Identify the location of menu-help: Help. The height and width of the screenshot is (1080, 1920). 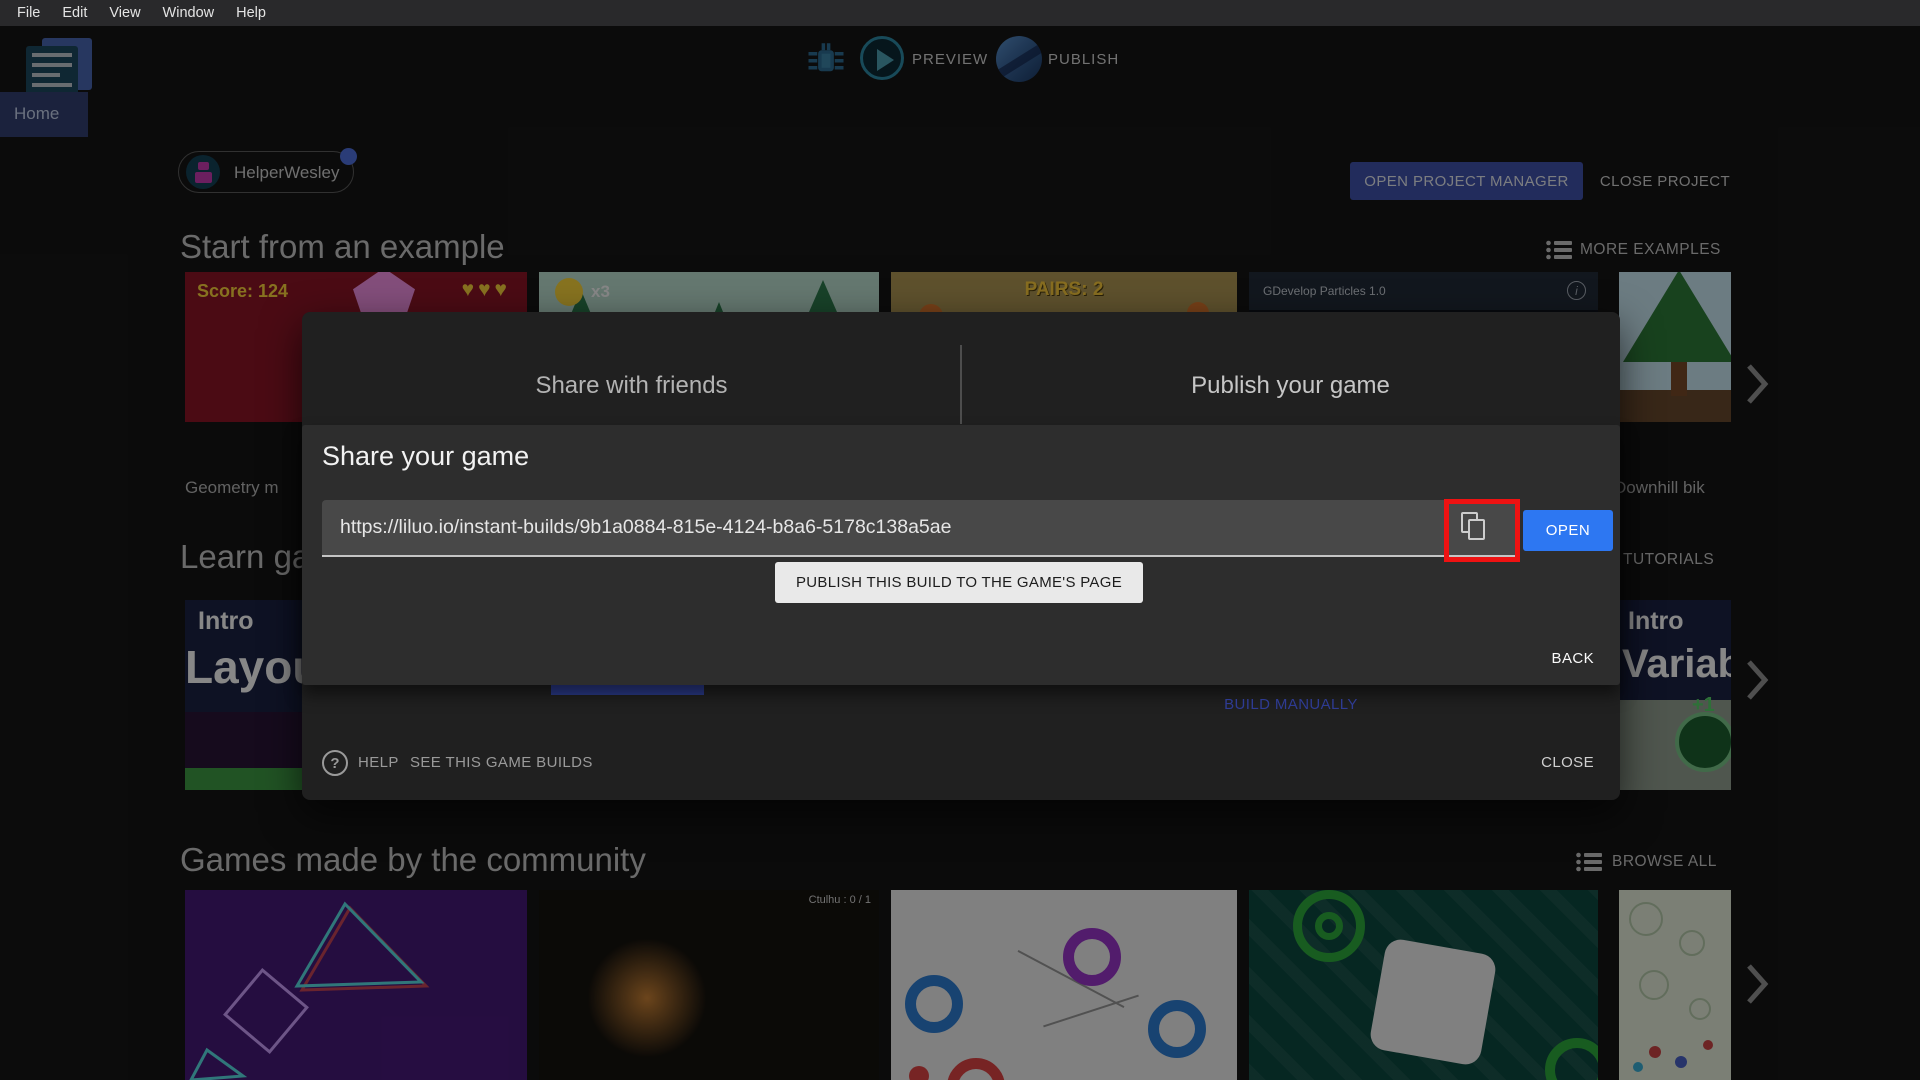
(251, 13).